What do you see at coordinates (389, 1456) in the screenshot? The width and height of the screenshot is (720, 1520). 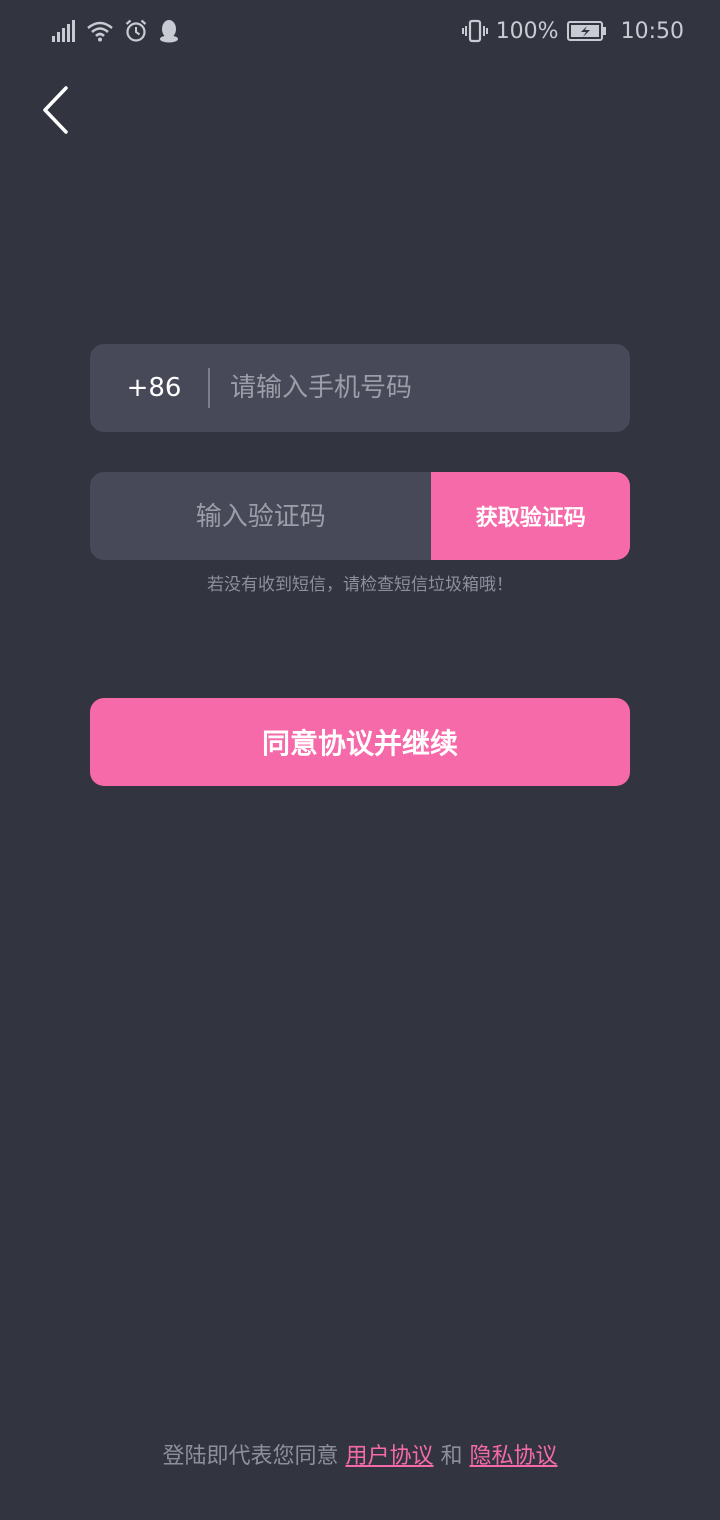 I see `user-agreement-link: 用户协议` at bounding box center [389, 1456].